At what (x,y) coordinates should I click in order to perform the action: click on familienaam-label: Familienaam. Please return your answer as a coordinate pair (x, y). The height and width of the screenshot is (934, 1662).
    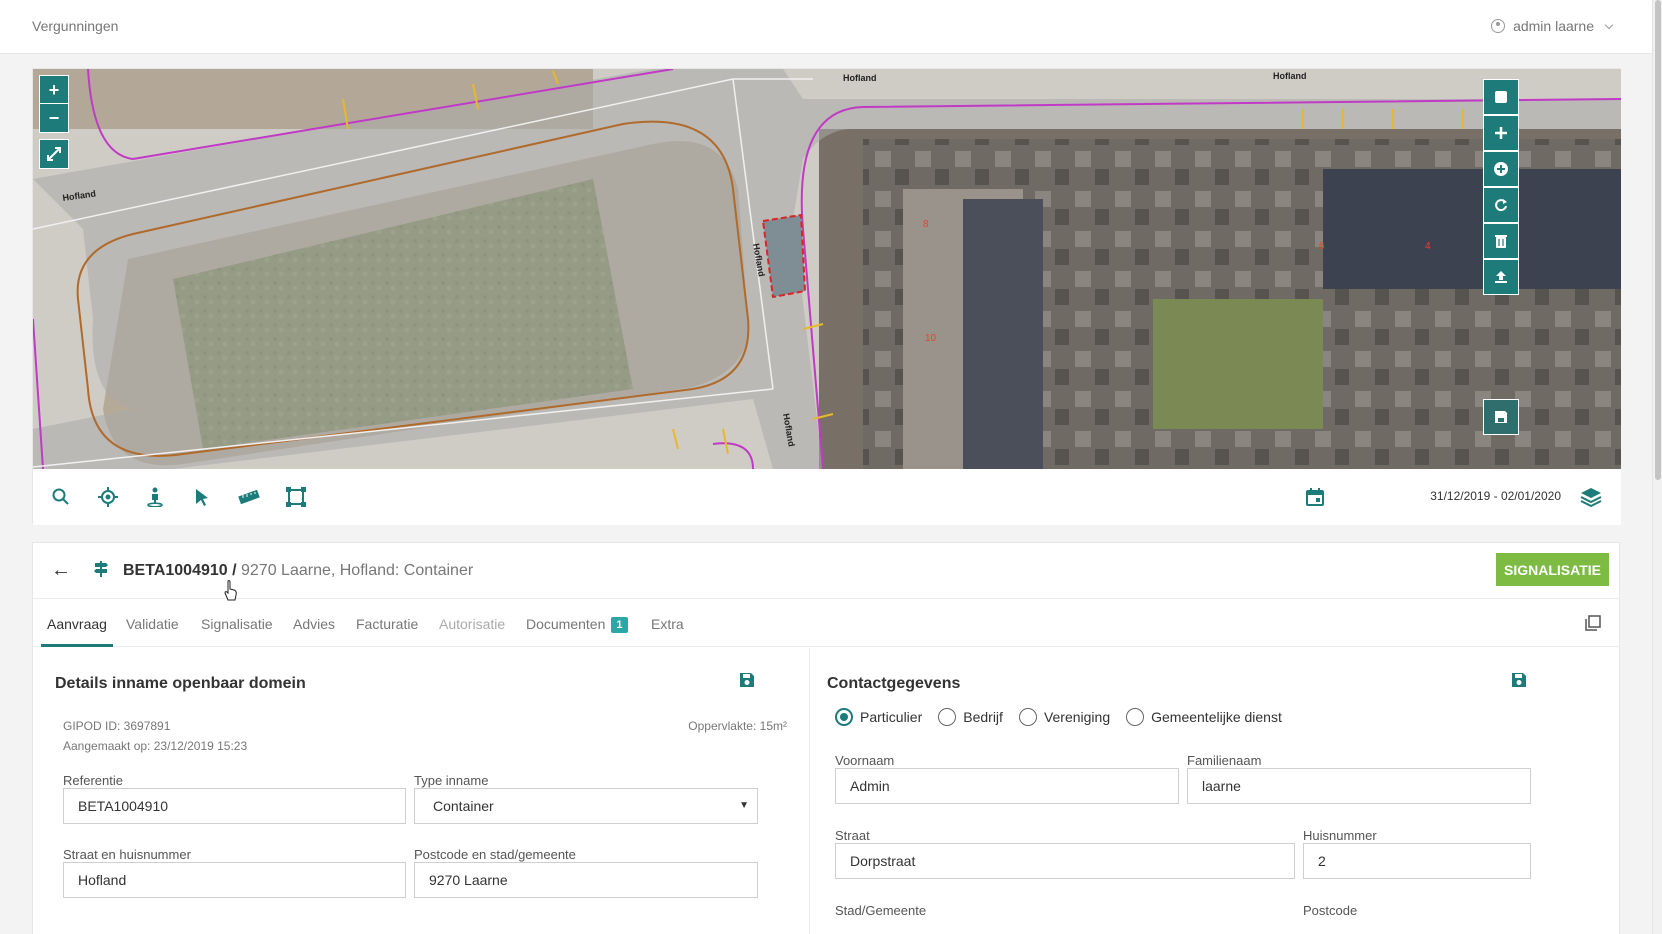
    Looking at the image, I should click on (1224, 760).